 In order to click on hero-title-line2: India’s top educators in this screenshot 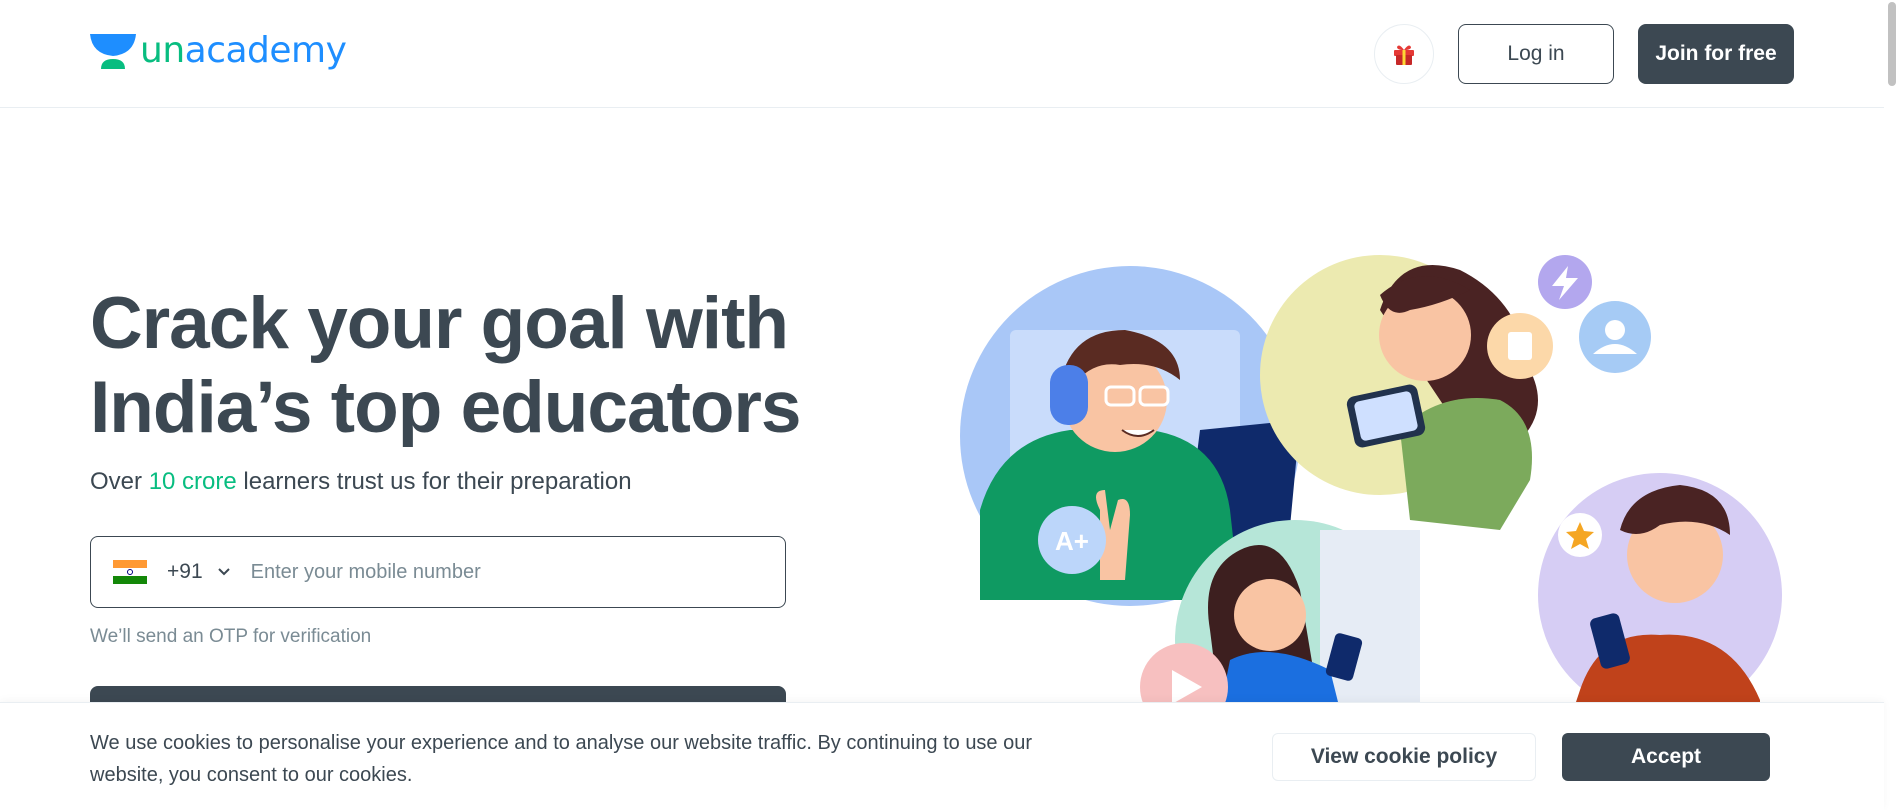, I will do `click(445, 407)`.